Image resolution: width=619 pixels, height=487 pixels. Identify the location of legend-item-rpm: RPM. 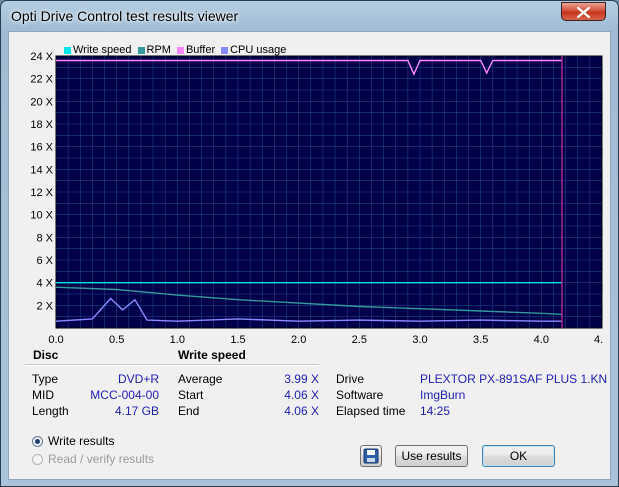
(154, 50).